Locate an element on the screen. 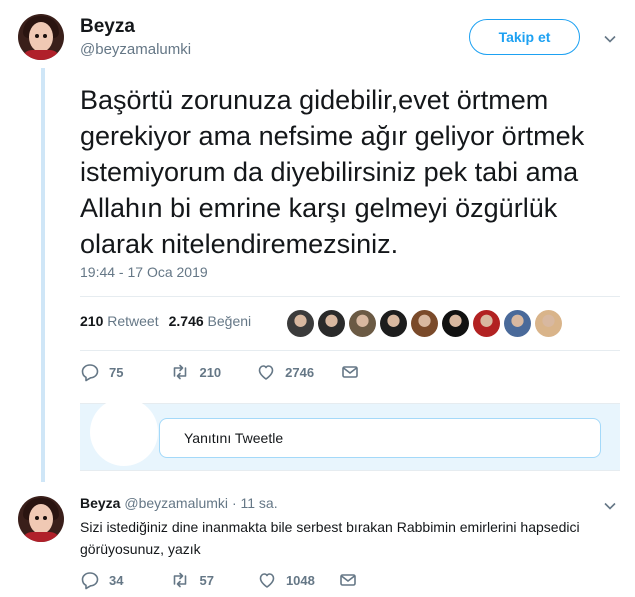 The height and width of the screenshot is (597, 635). reply-button: 75 is located at coordinates (101, 372).